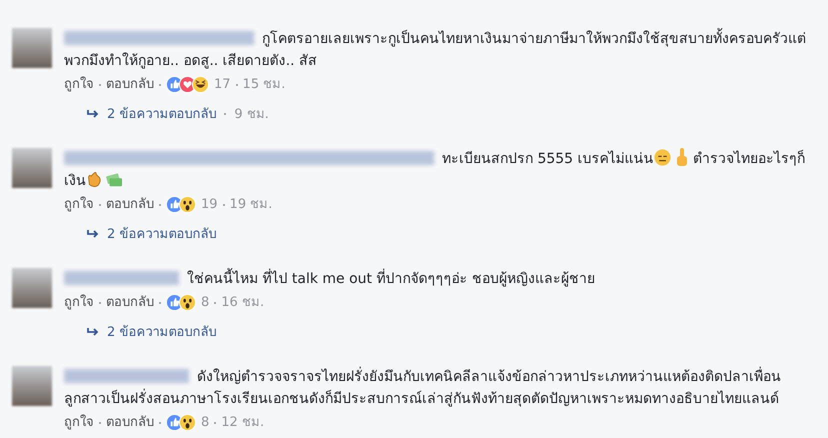 The width and height of the screenshot is (828, 438). I want to click on comment-text: กูโคตรอายเลยเพราะกูเป็นคนไทยหาเงินมาจ่ายภาษีมาให้พวกมึงใช้สุขสบายทั้งครอบครัวแต่พวกมึงทำให้กูอาย.. อดสู.. เสียดายตัง.. สัส, so click(441, 50).